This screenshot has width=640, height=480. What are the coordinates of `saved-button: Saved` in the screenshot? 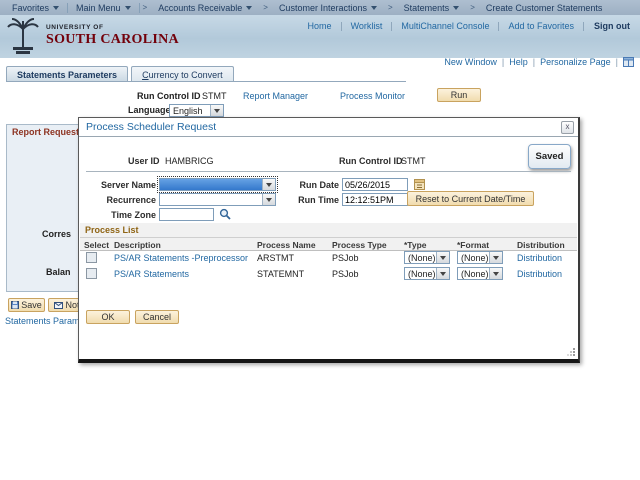 It's located at (549, 156).